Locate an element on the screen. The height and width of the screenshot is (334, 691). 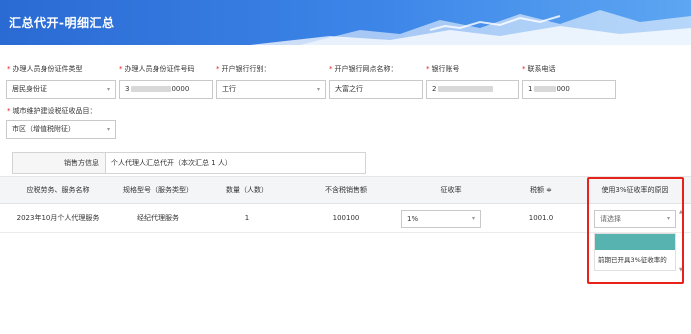
bank-type-select: 工行 ▾ is located at coordinates (271, 89).